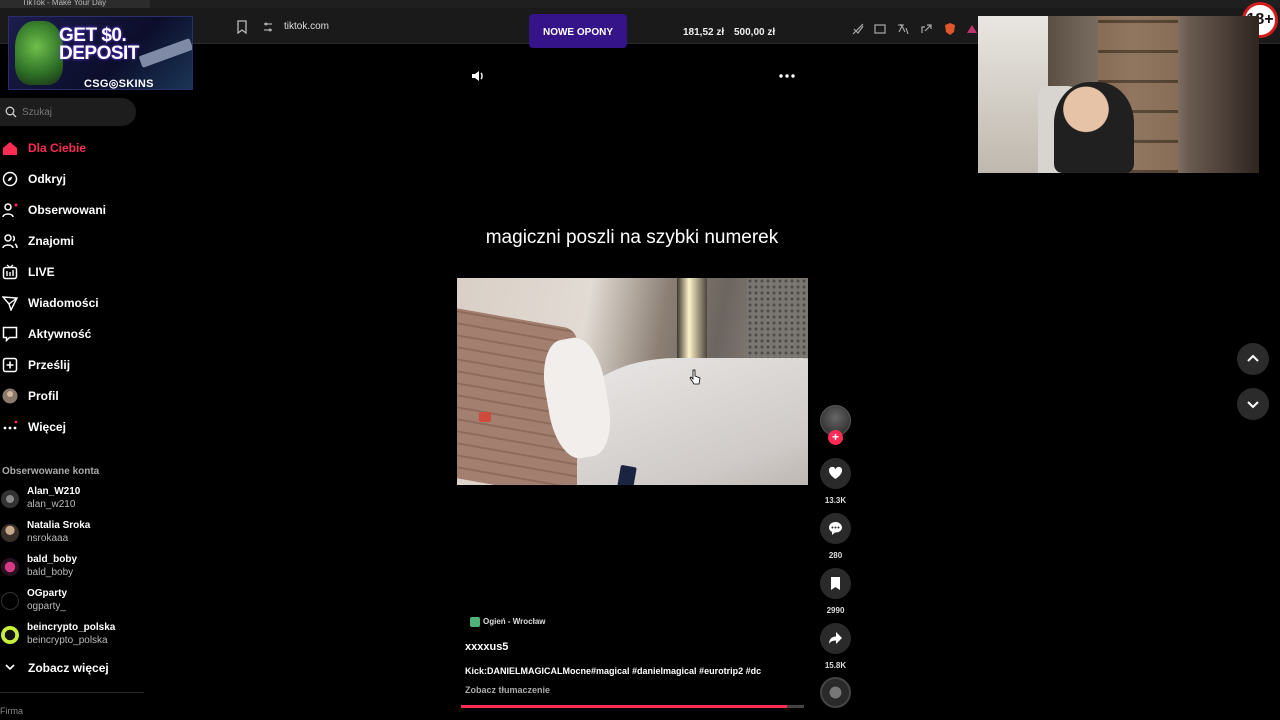 Image resolution: width=1280 pixels, height=720 pixels. I want to click on music-disc, so click(835, 692).